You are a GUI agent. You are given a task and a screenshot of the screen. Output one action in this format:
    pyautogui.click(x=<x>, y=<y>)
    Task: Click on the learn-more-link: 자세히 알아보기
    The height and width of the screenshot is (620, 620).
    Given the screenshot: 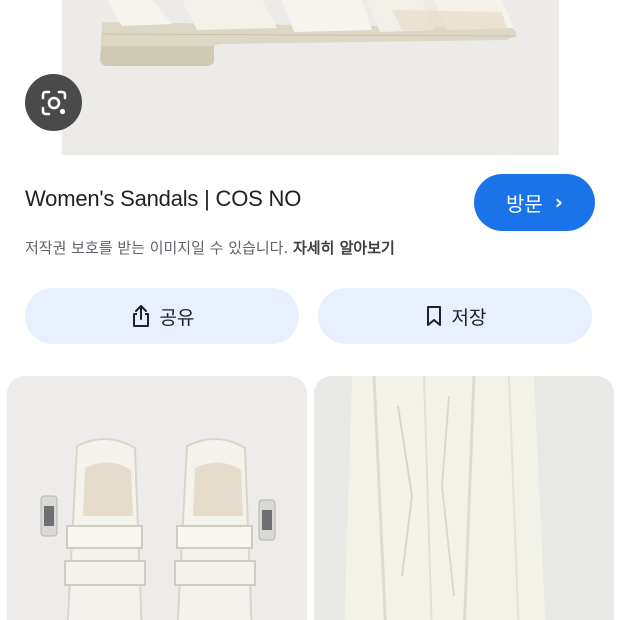 What is the action you would take?
    pyautogui.click(x=344, y=248)
    